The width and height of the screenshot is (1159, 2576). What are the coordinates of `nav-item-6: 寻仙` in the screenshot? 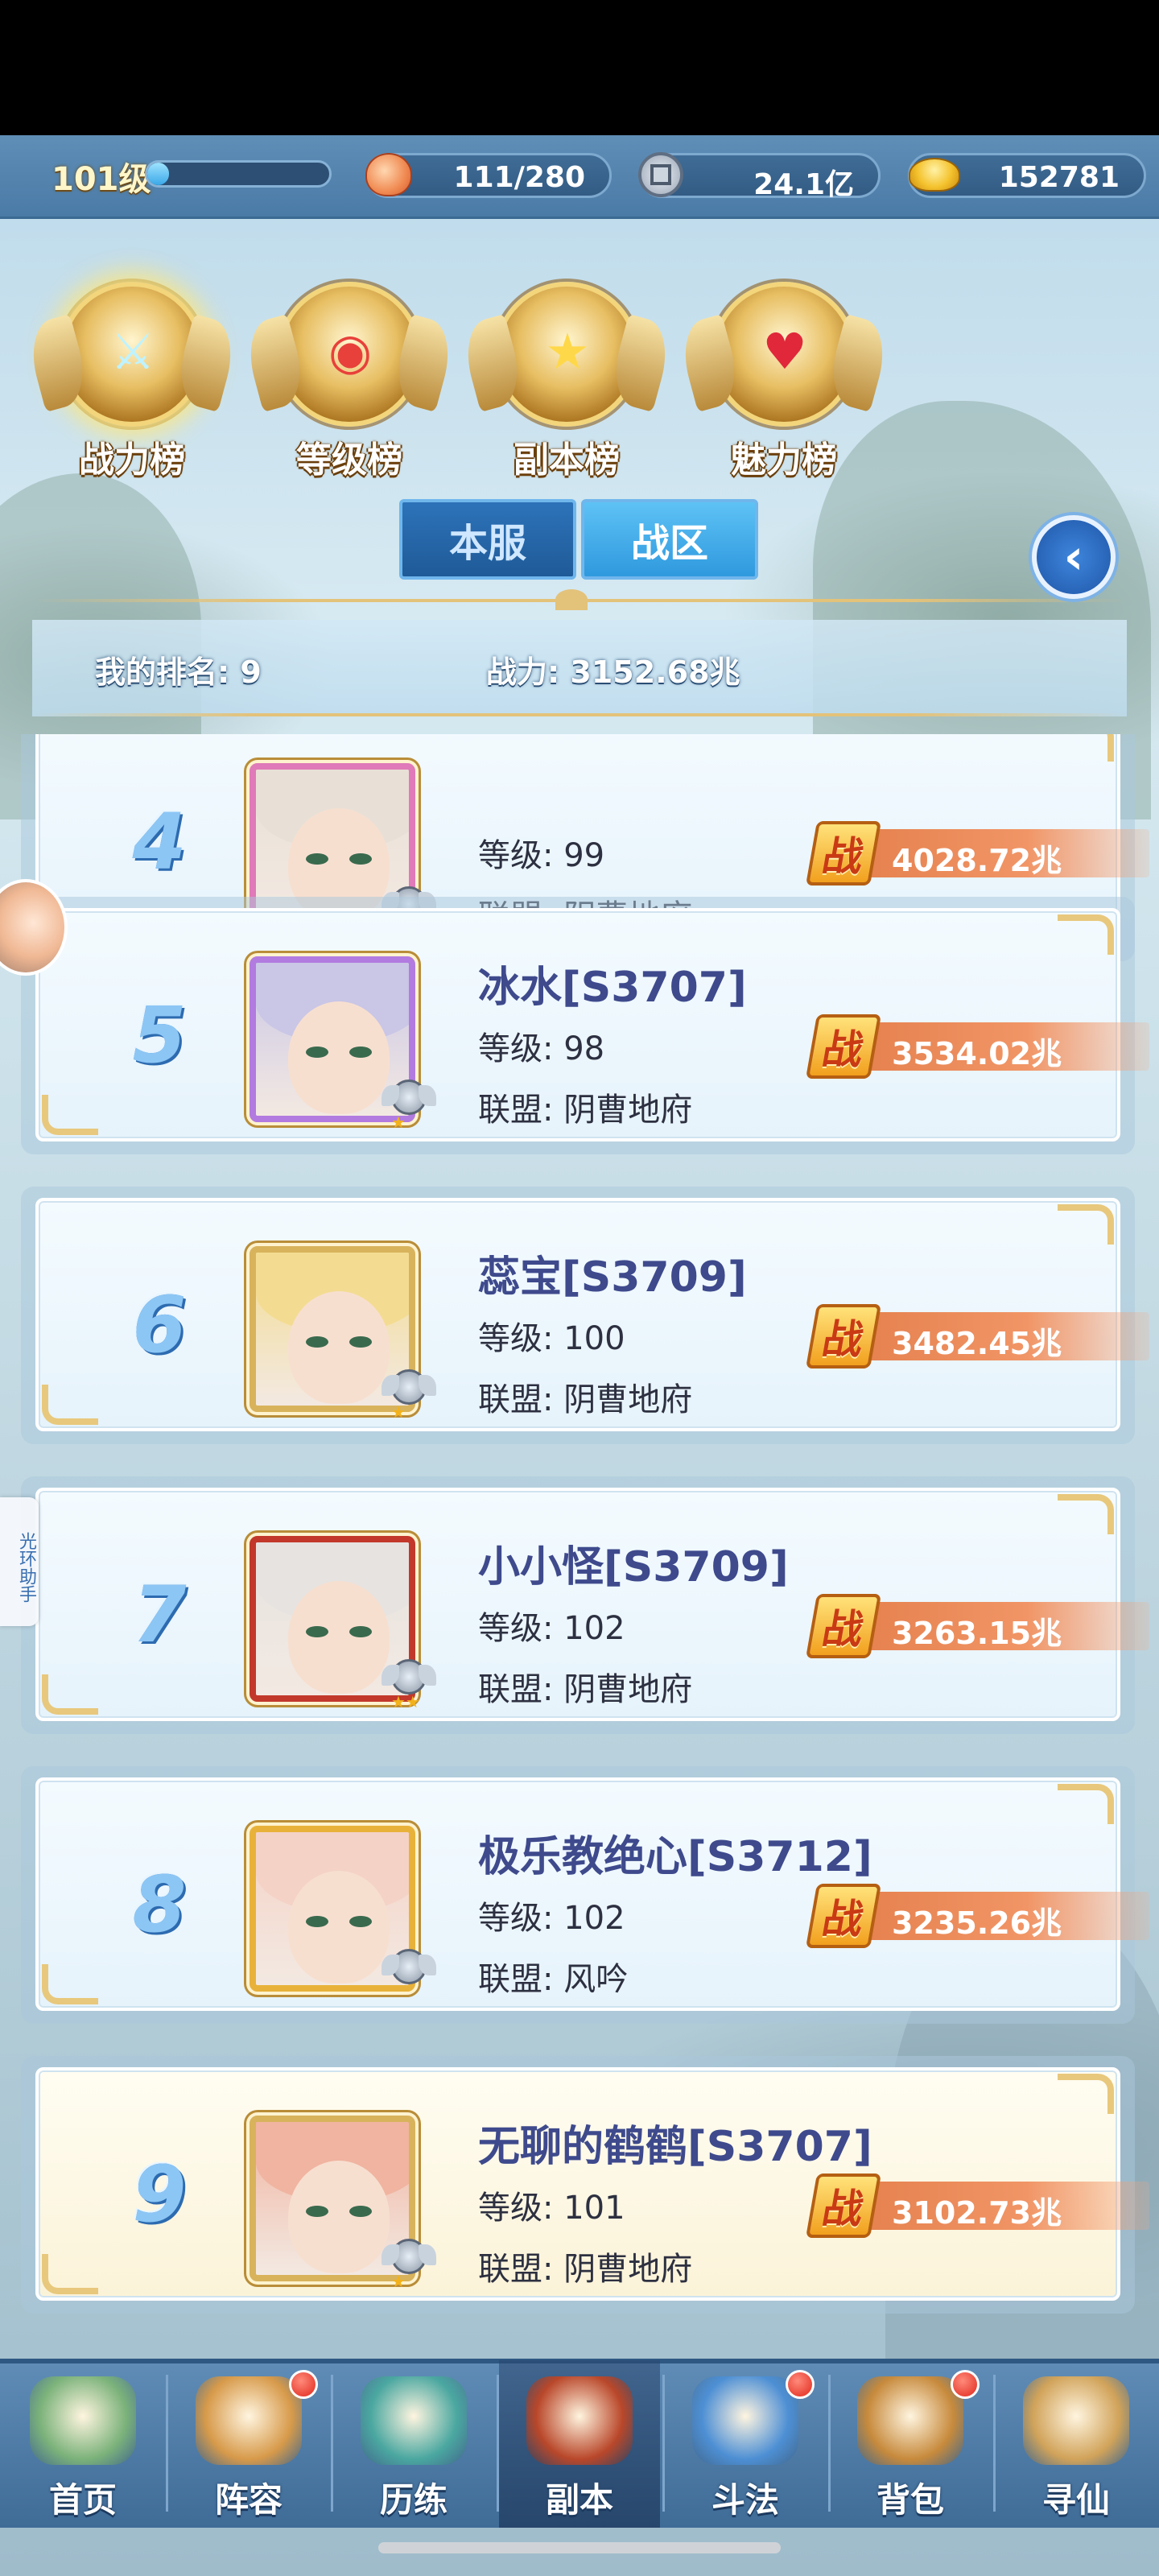 It's located at (1076, 2444).